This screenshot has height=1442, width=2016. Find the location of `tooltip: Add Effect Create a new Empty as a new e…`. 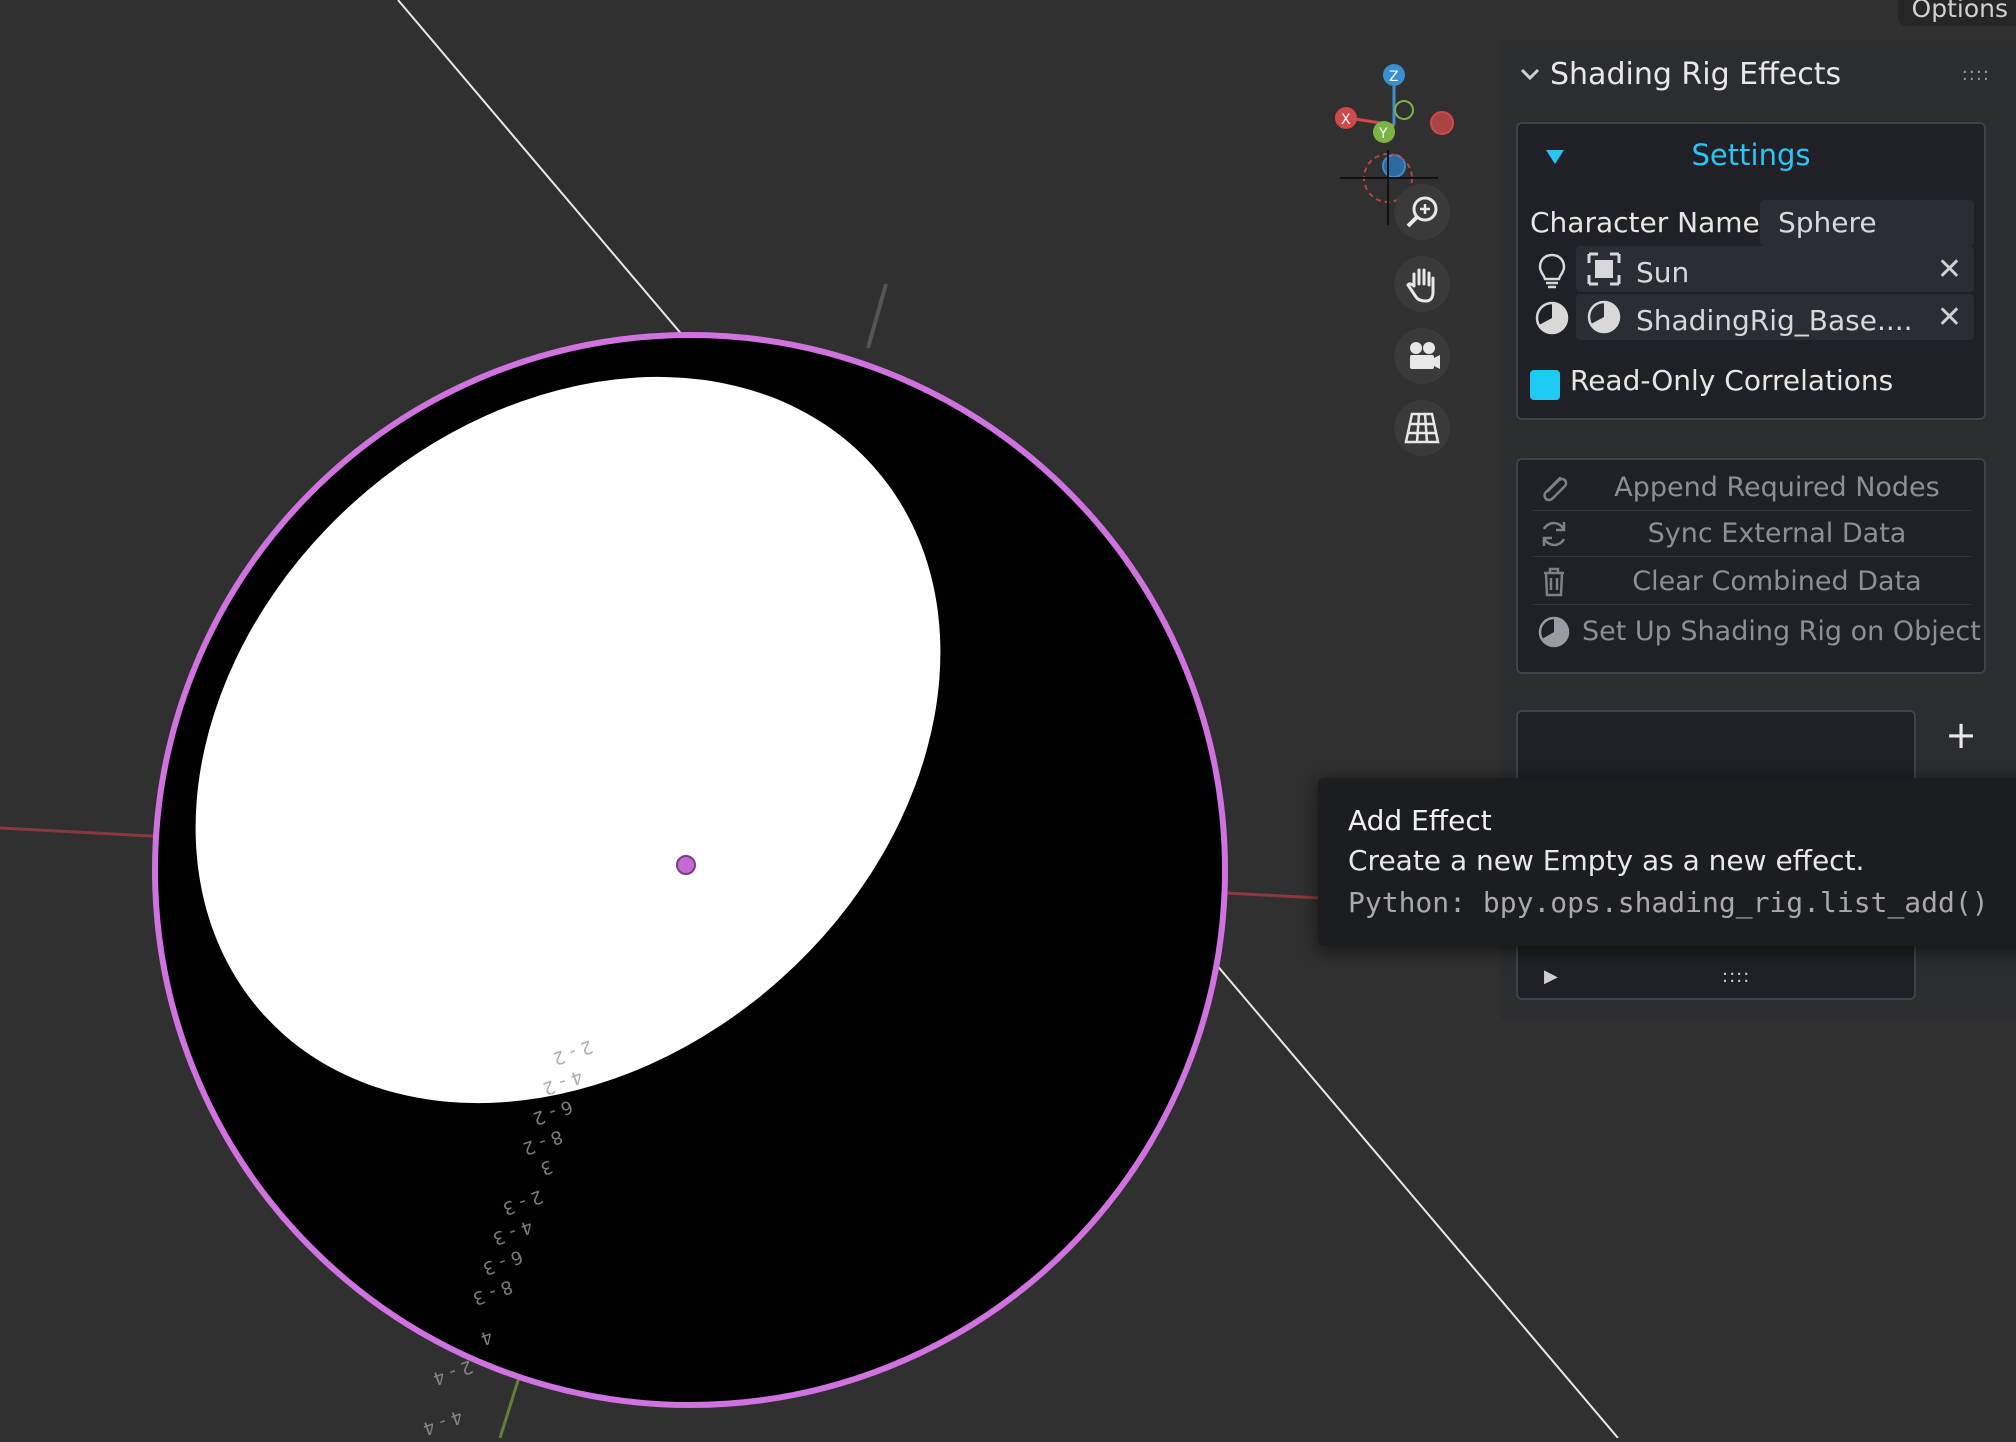

tooltip: Add Effect Create a new Empty as a new e… is located at coordinates (1667, 862).